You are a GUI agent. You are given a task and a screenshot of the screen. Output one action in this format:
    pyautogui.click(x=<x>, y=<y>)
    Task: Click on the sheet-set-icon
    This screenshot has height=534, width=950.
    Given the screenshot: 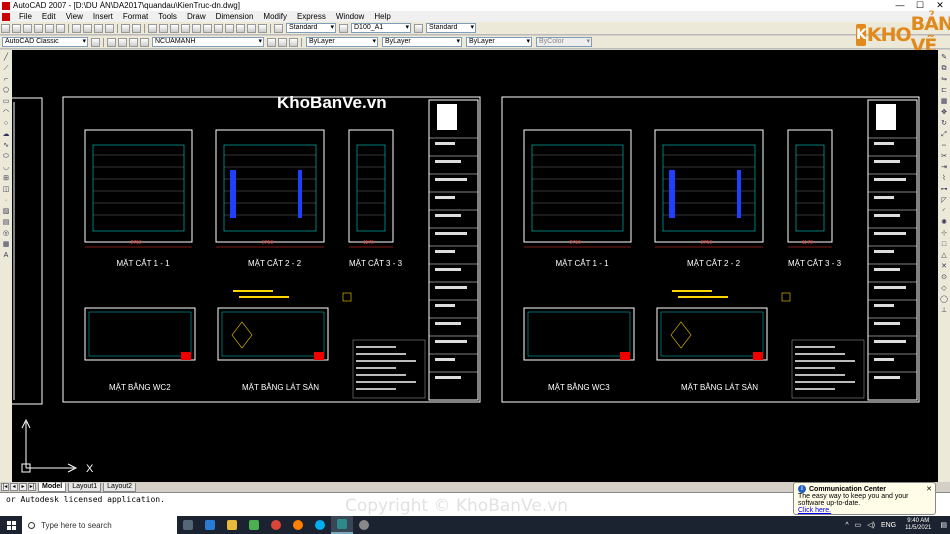 What is the action you would take?
    pyautogui.click(x=229, y=28)
    